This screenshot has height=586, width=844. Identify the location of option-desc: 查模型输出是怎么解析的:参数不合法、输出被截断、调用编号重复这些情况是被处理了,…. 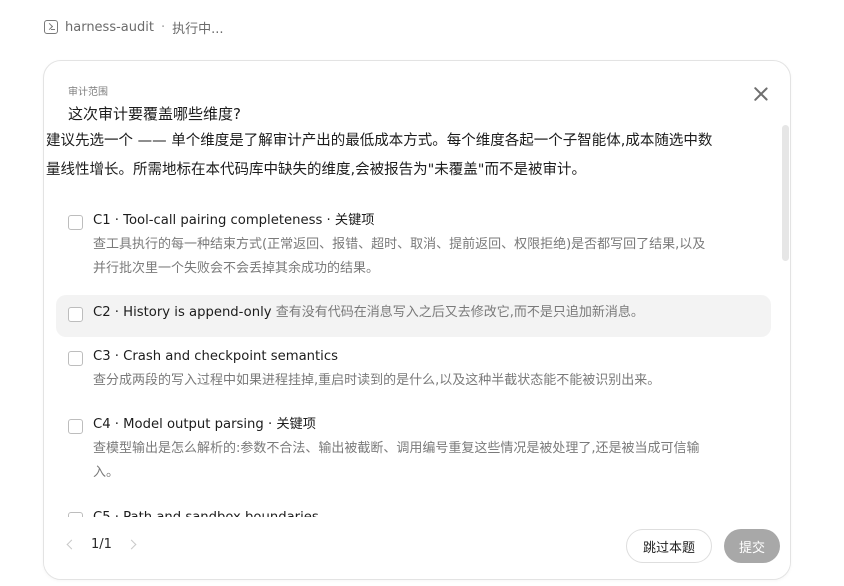
(425, 461).